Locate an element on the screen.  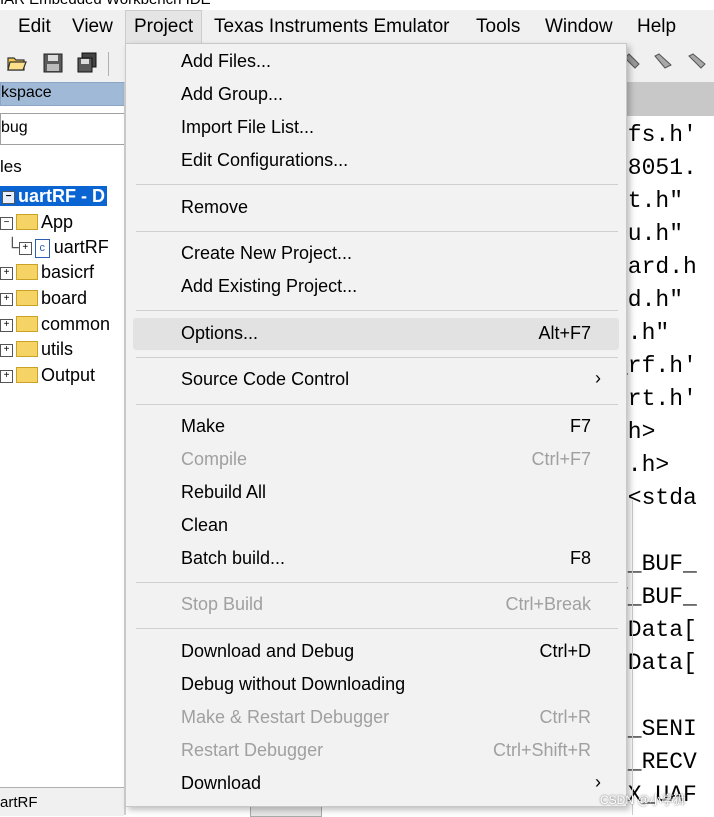
shortcut-label: F7 is located at coordinates (580, 426).